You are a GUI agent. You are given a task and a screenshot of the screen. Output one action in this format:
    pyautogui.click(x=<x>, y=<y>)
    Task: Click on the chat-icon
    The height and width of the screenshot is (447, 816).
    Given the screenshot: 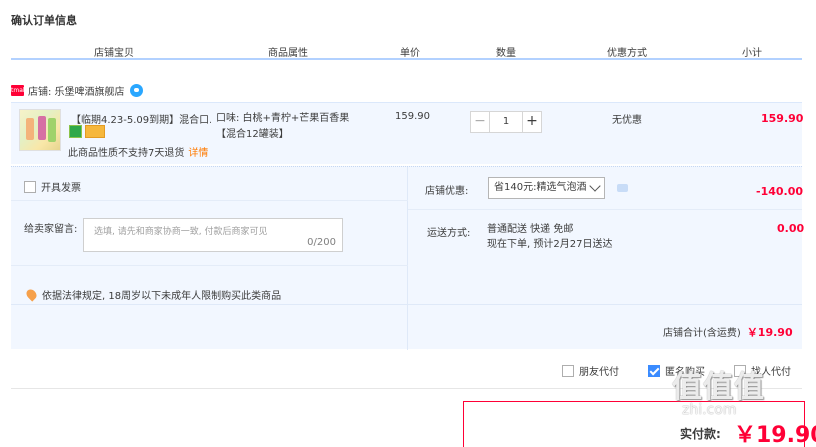 What is the action you would take?
    pyautogui.click(x=136, y=90)
    